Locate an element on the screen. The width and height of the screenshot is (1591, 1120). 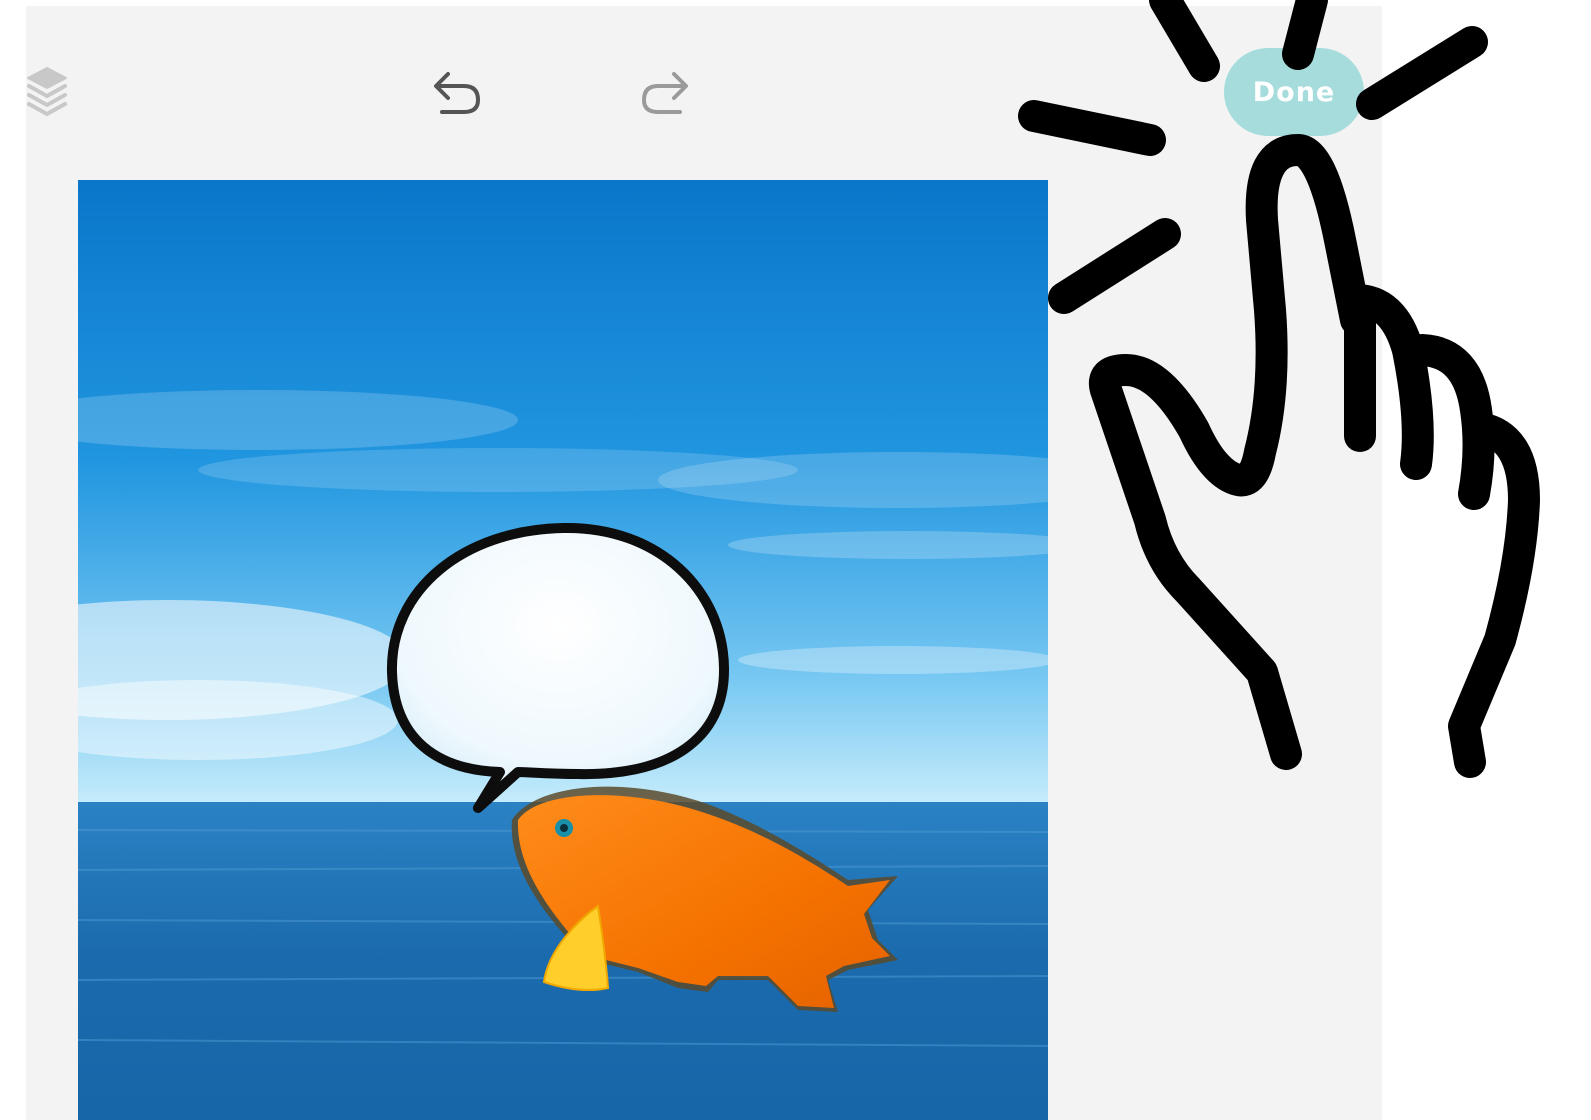
redo-arrow-icon is located at coordinates (665, 93).